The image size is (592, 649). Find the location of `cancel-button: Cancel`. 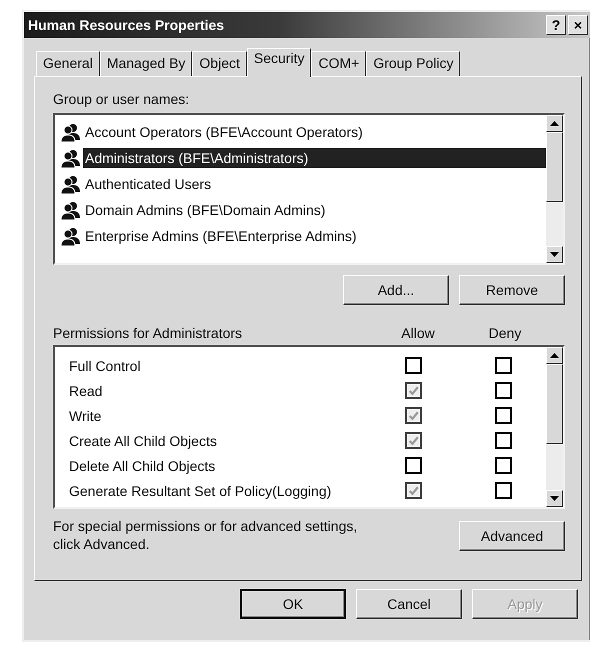

cancel-button: Cancel is located at coordinates (409, 604).